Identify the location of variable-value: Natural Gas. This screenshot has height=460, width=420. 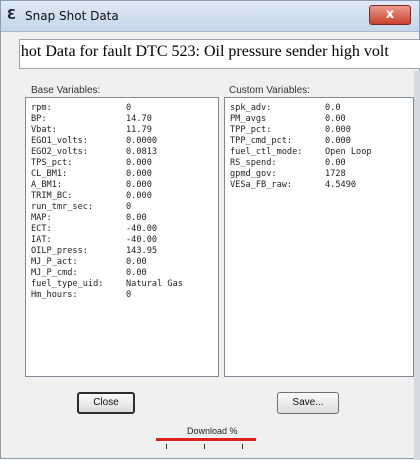
(154, 284).